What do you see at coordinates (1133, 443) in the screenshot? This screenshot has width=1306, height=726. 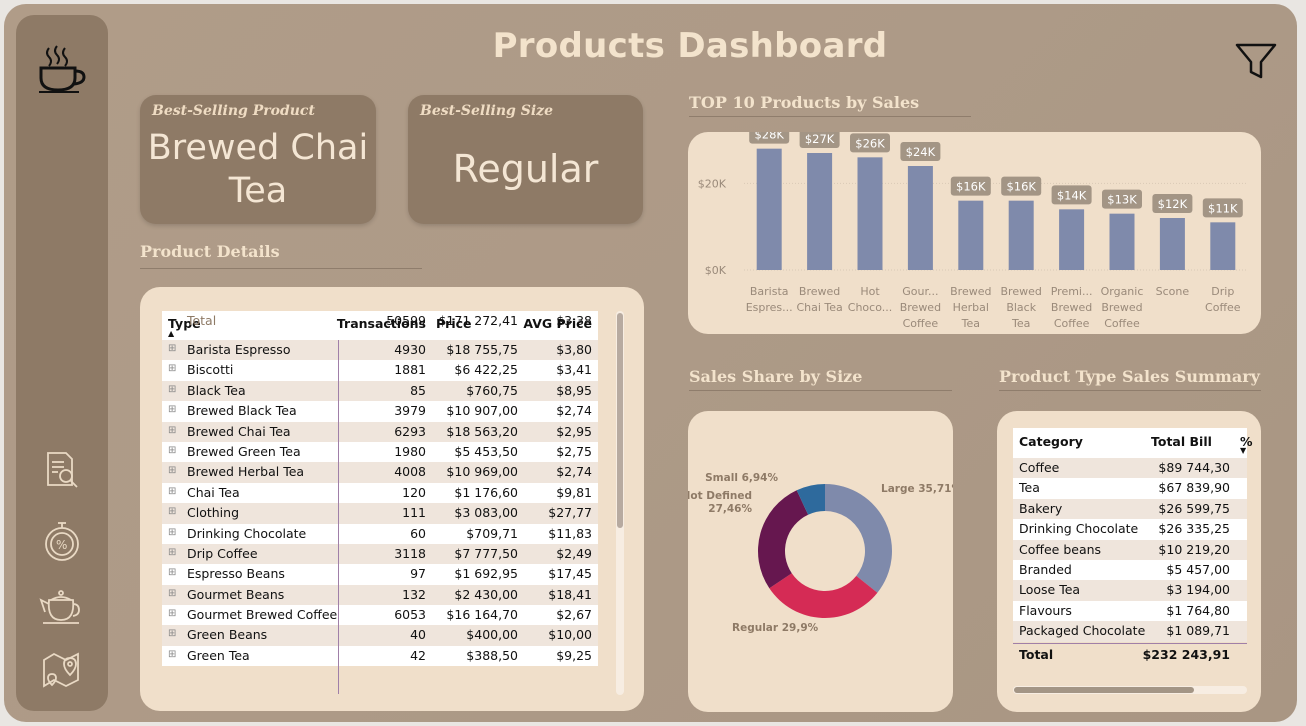 I see `table-header: Category Total Bill % ▼` at bounding box center [1133, 443].